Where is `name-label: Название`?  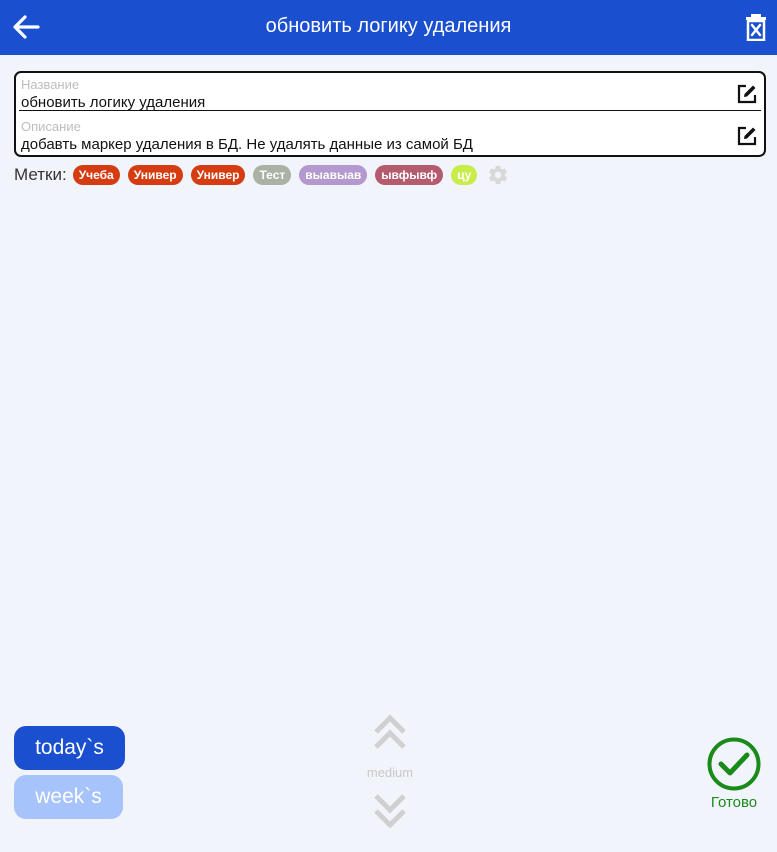 name-label: Название is located at coordinates (50, 84).